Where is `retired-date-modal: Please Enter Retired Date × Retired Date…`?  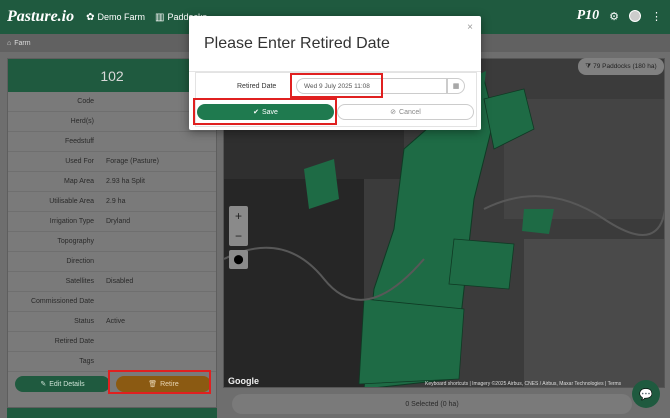
retired-date-modal: Please Enter Retired Date × Retired Date… is located at coordinates (335, 73).